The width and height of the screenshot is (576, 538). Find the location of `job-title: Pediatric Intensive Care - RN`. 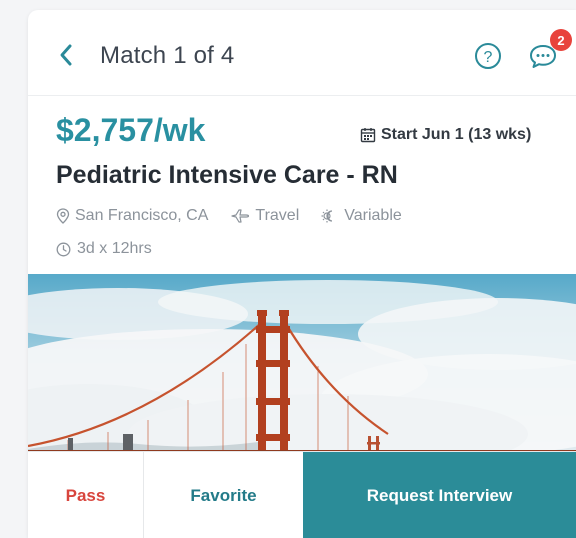

job-title: Pediatric Intensive Care - RN is located at coordinates (227, 175).